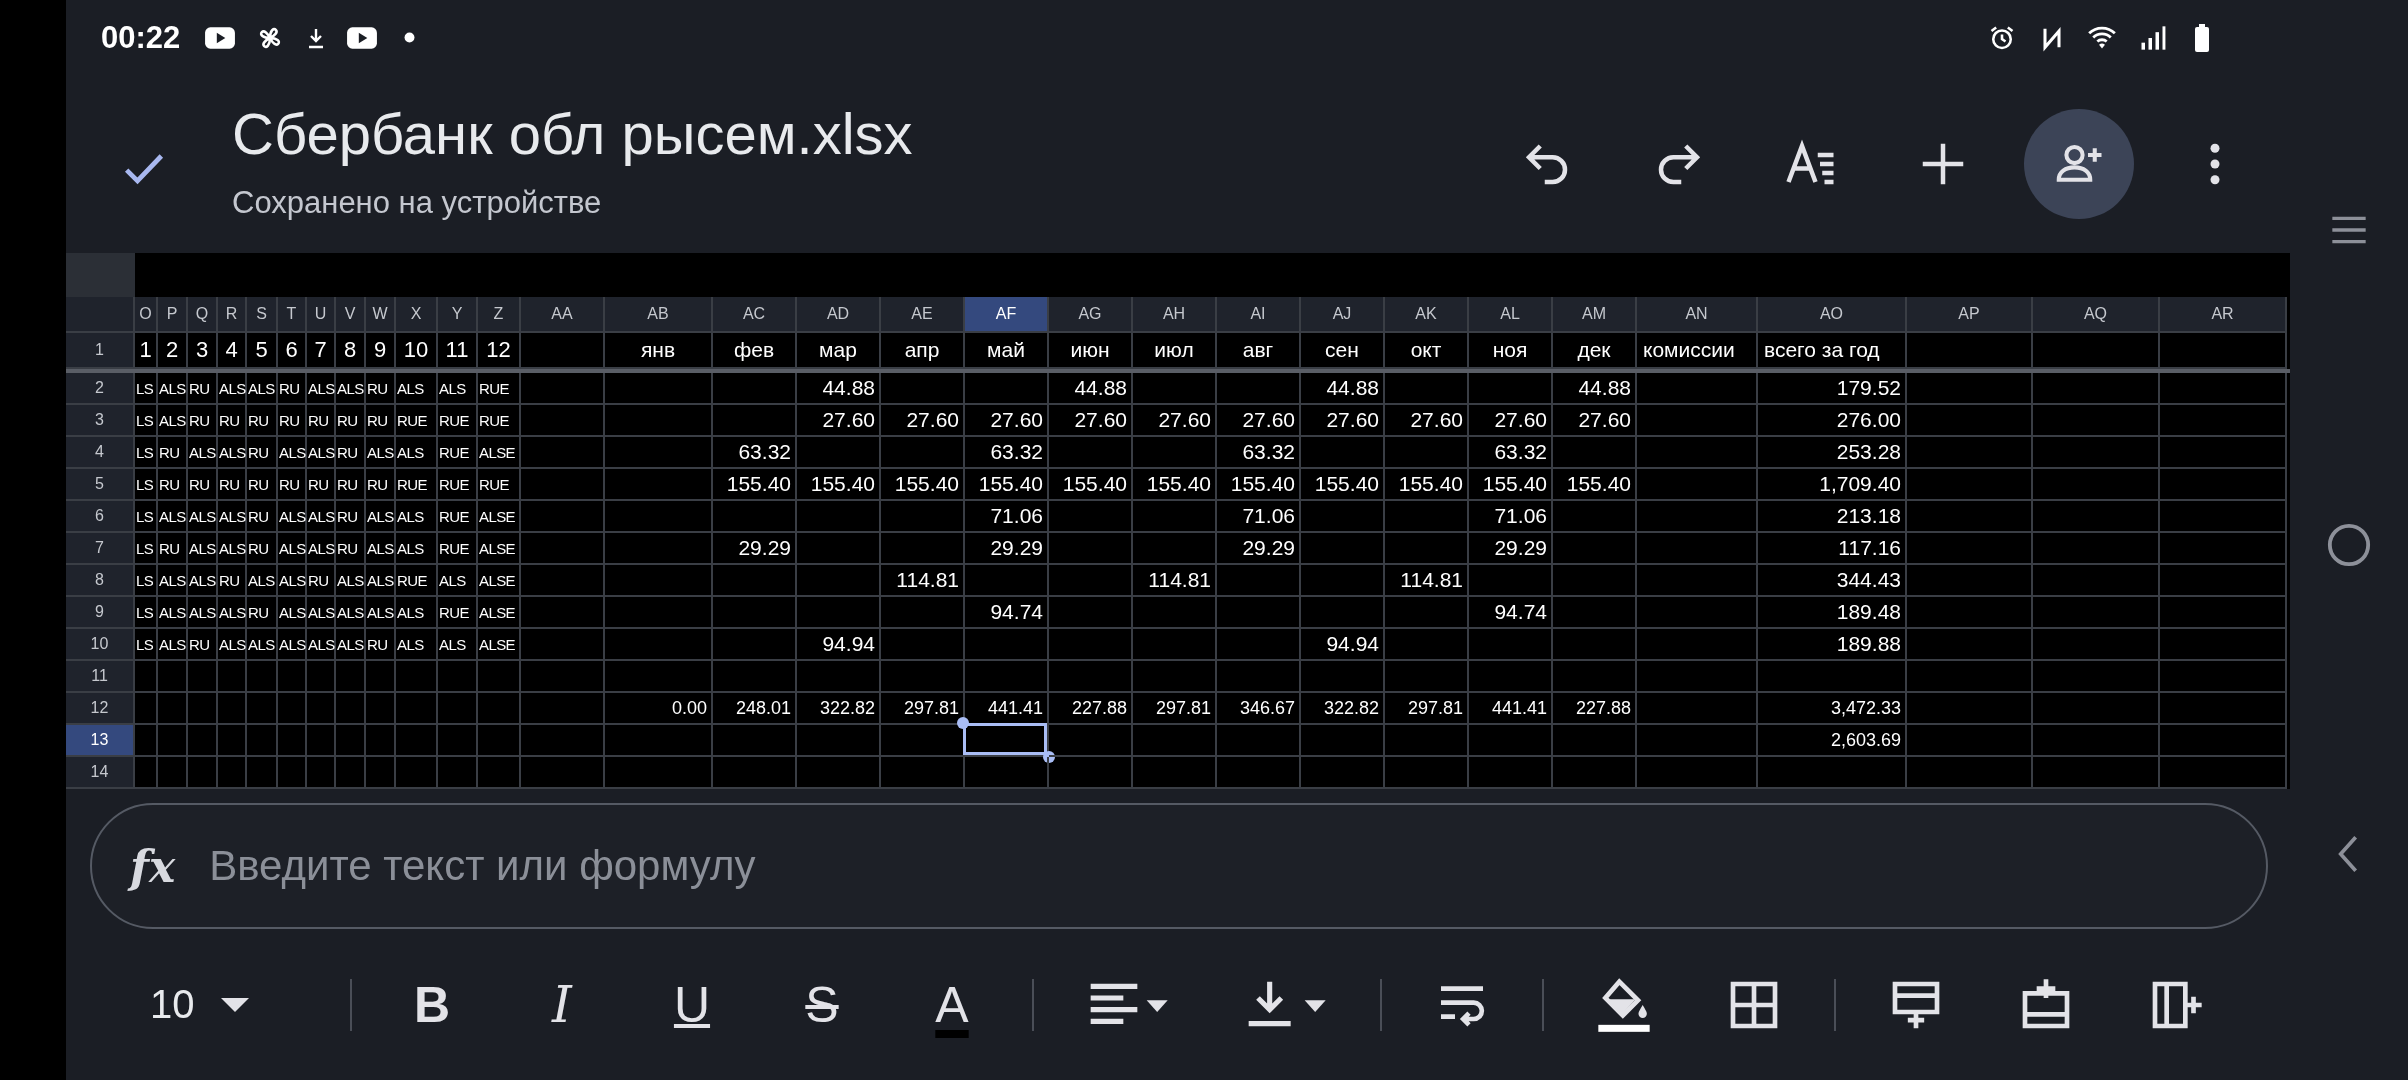 The width and height of the screenshot is (2408, 1080). I want to click on column-header: AF, so click(1007, 315).